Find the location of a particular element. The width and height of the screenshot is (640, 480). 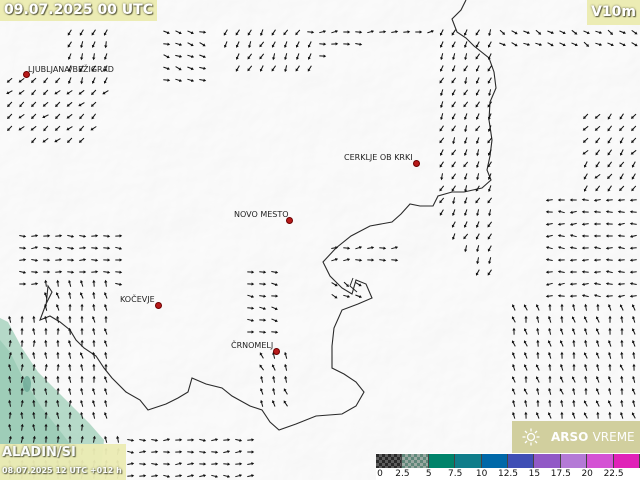

model-run-time: 08.07.2025 12 UTC +012 h is located at coordinates (62, 470).